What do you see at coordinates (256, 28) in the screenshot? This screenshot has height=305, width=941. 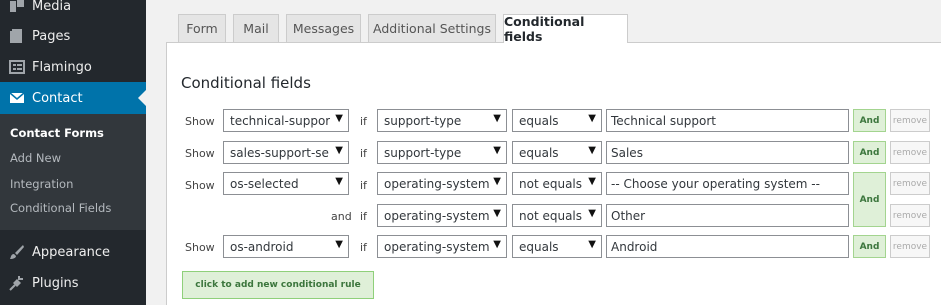 I see `tab-mail: Mail` at bounding box center [256, 28].